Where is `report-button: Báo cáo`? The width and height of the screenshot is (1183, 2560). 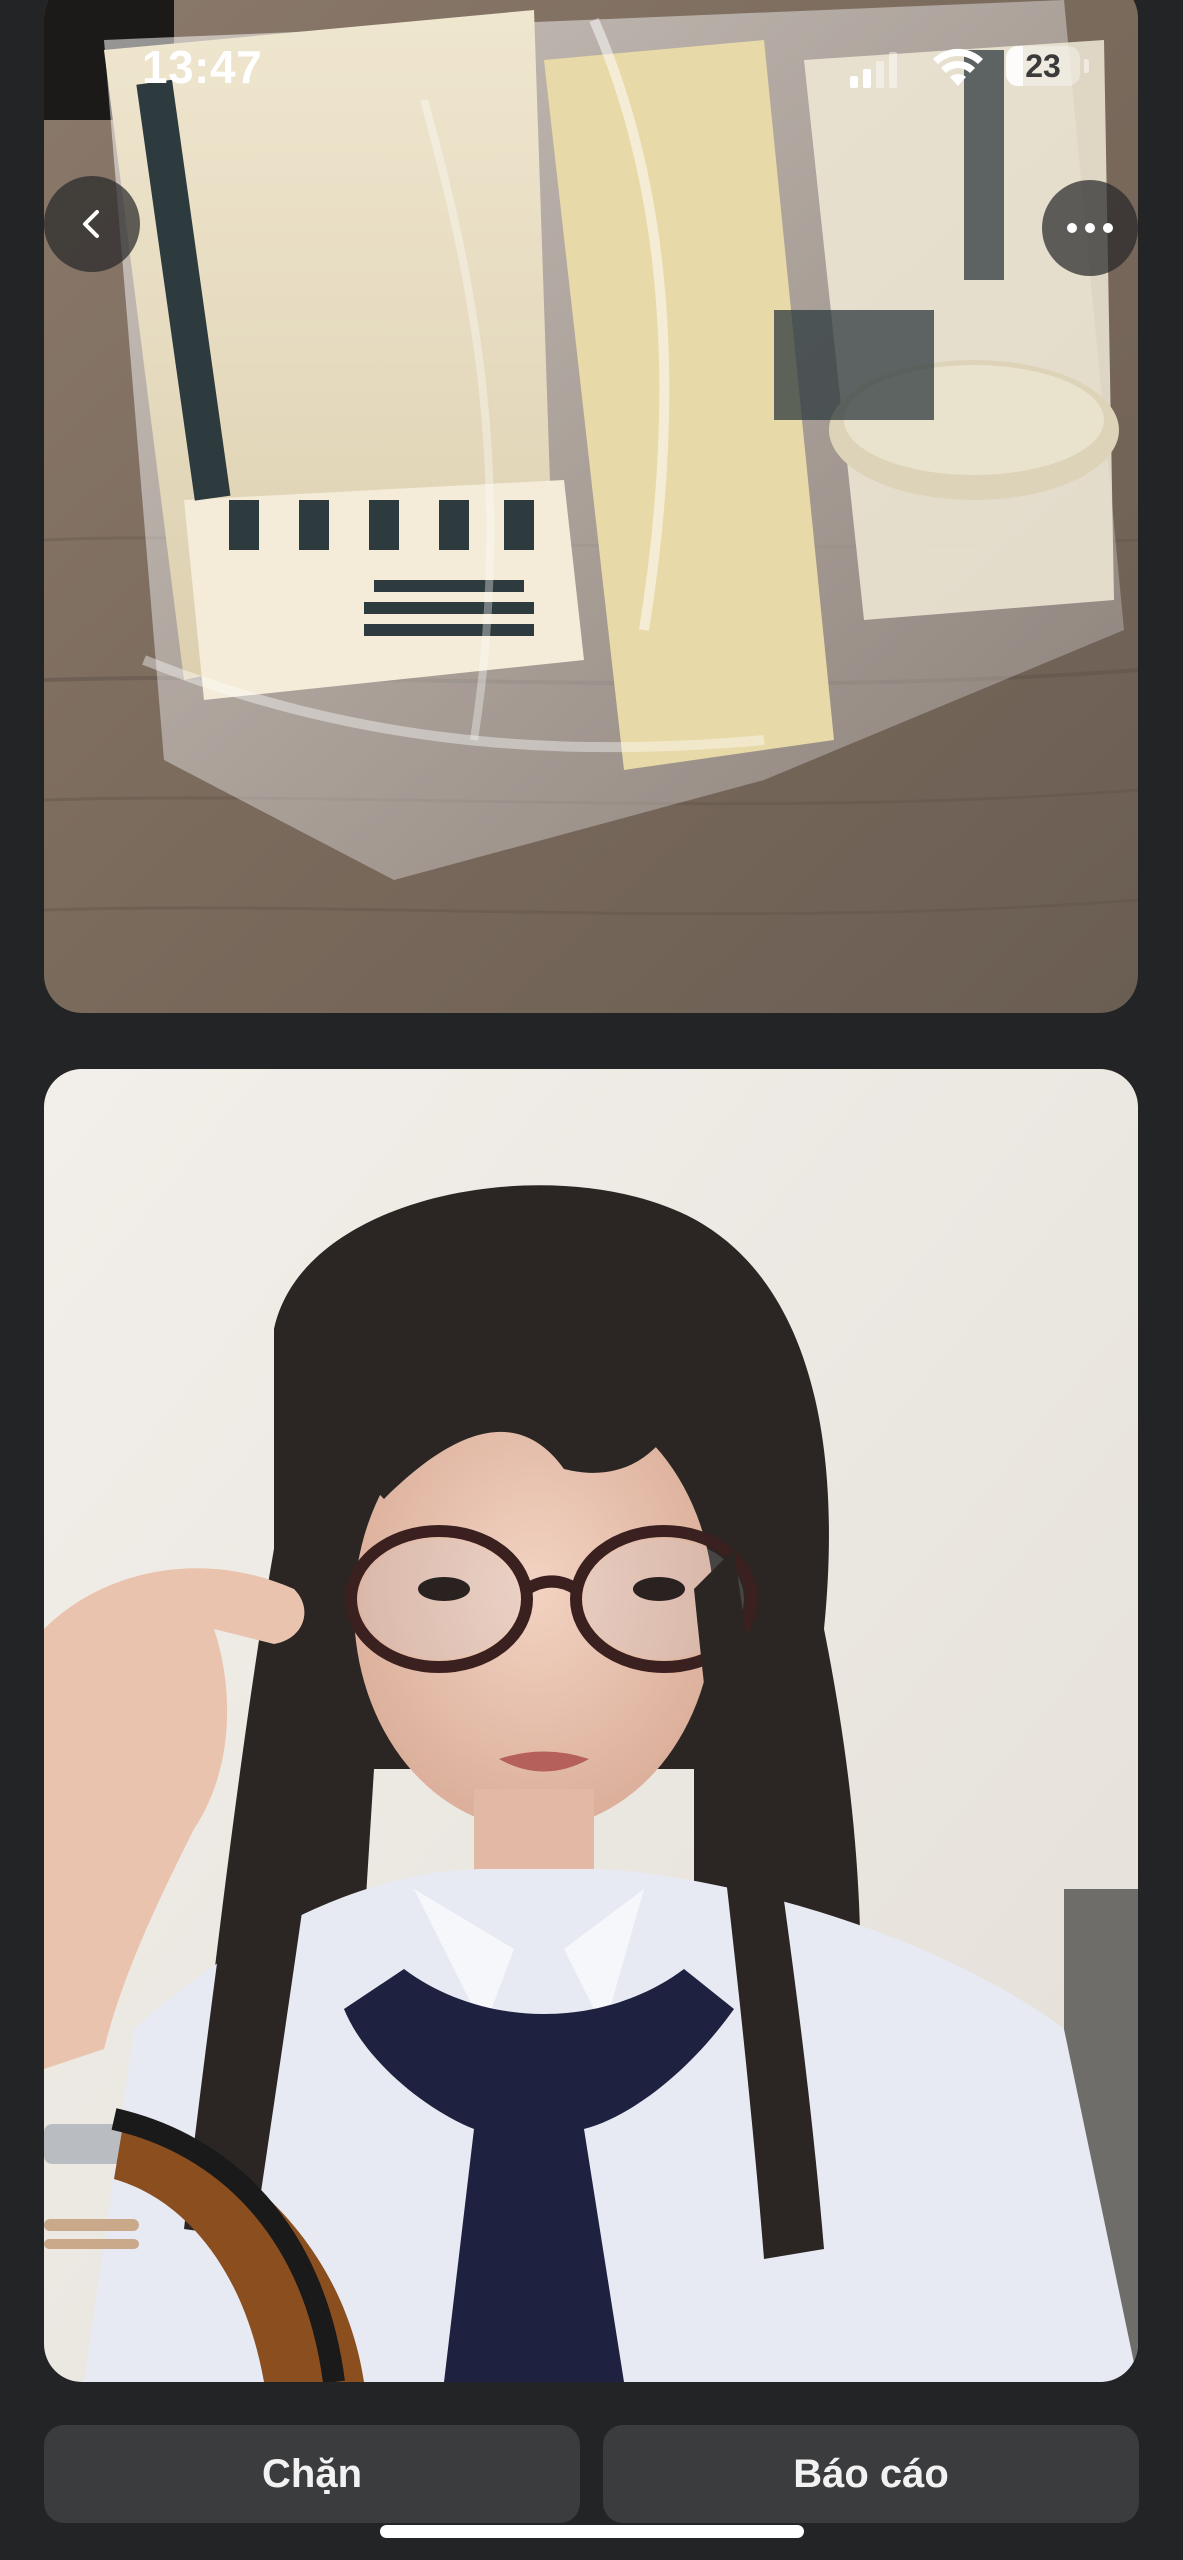 report-button: Báo cáo is located at coordinates (871, 2474).